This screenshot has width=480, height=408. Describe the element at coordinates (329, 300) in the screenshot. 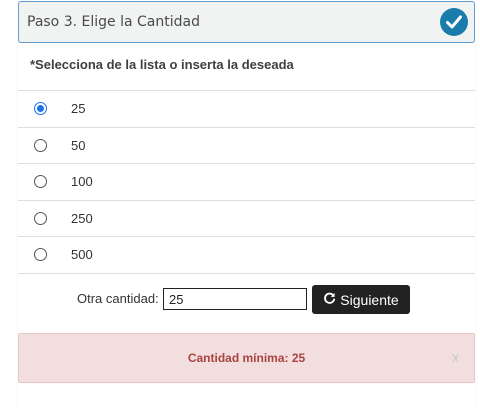

I see `refresh-icon` at that location.